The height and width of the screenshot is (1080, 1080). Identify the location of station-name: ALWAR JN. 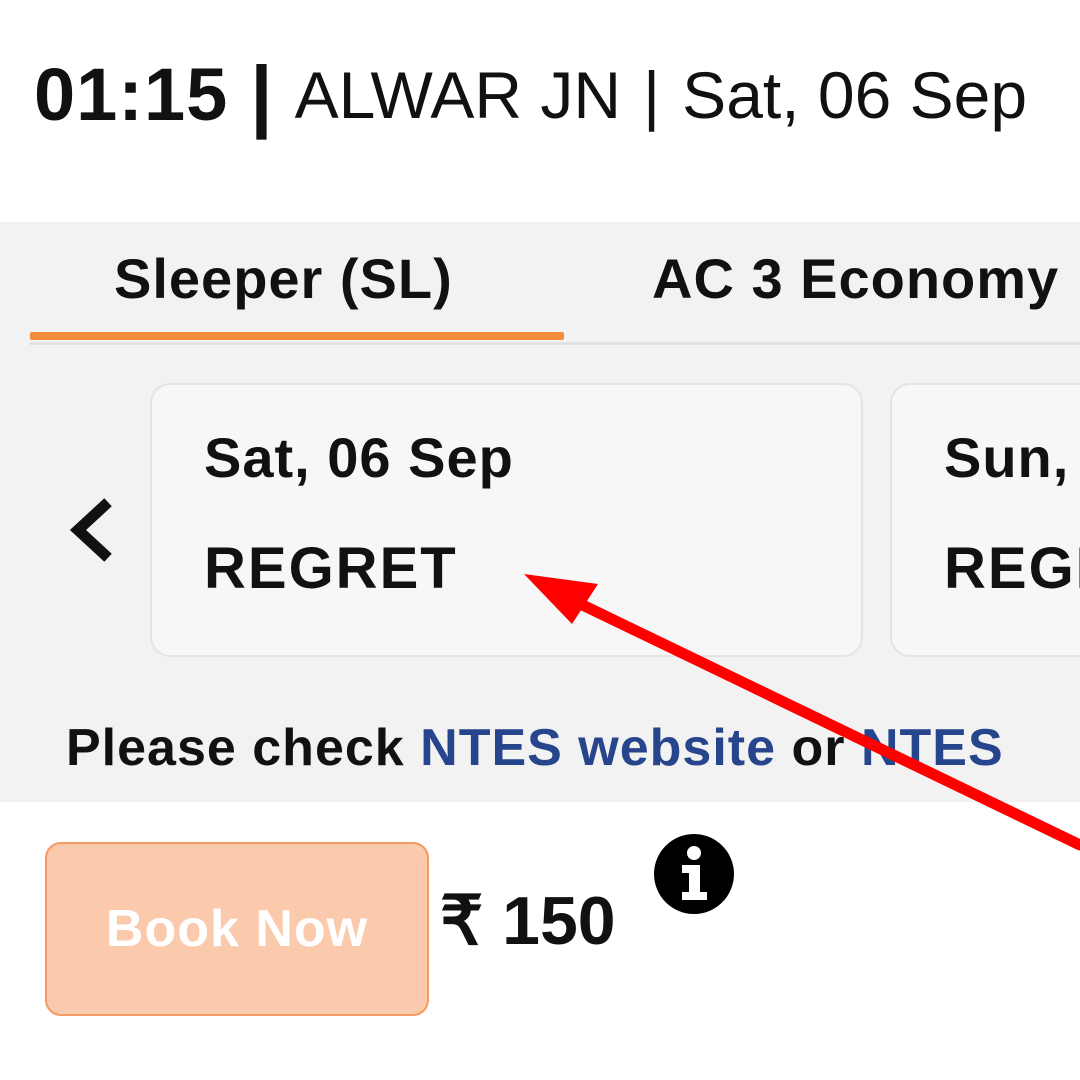
(458, 94).